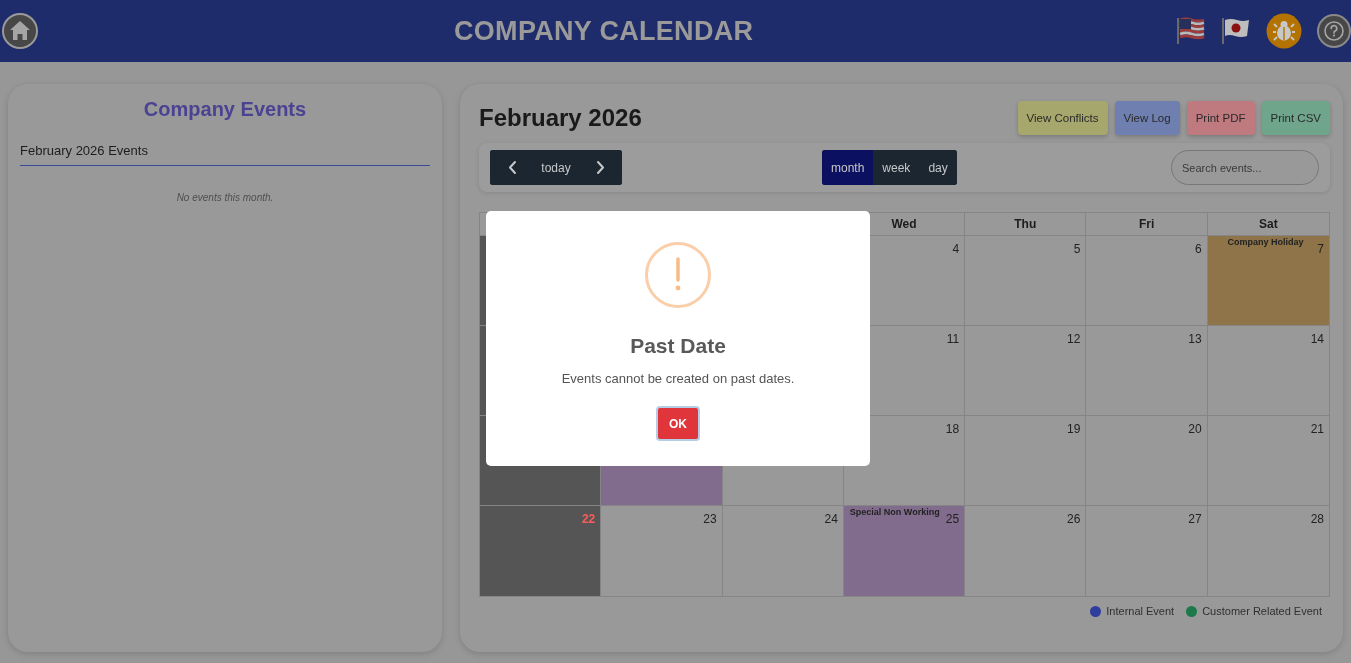  I want to click on weekday-header: Fri, so click(1146, 224).